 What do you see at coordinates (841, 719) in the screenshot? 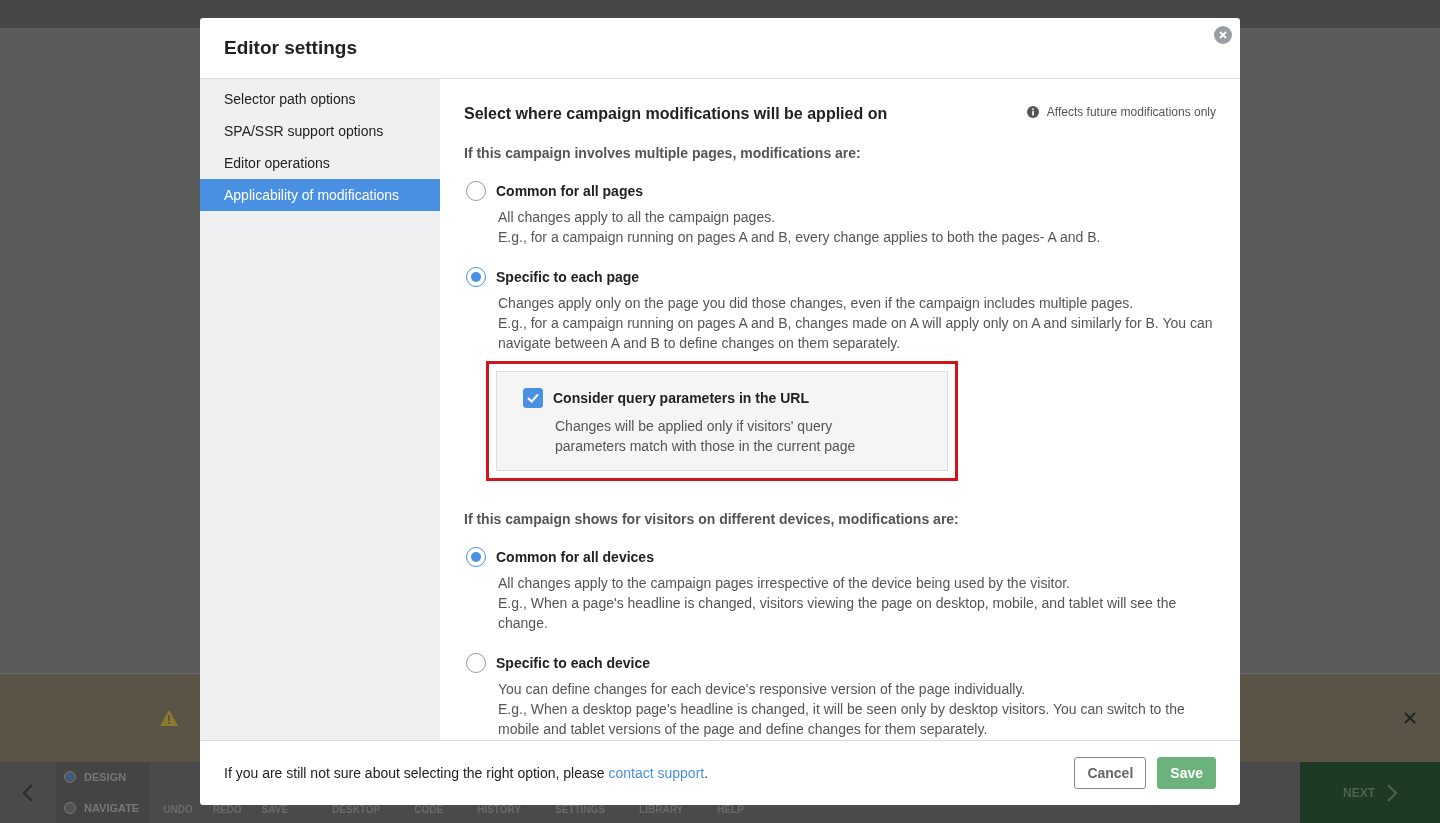
I see `option-description: E.g., When a desktop page's headline is changed, it will be seen only by desktop visitors. You can switch to the mobile and tablet versions of the page and define changes for them separately.` at bounding box center [841, 719].